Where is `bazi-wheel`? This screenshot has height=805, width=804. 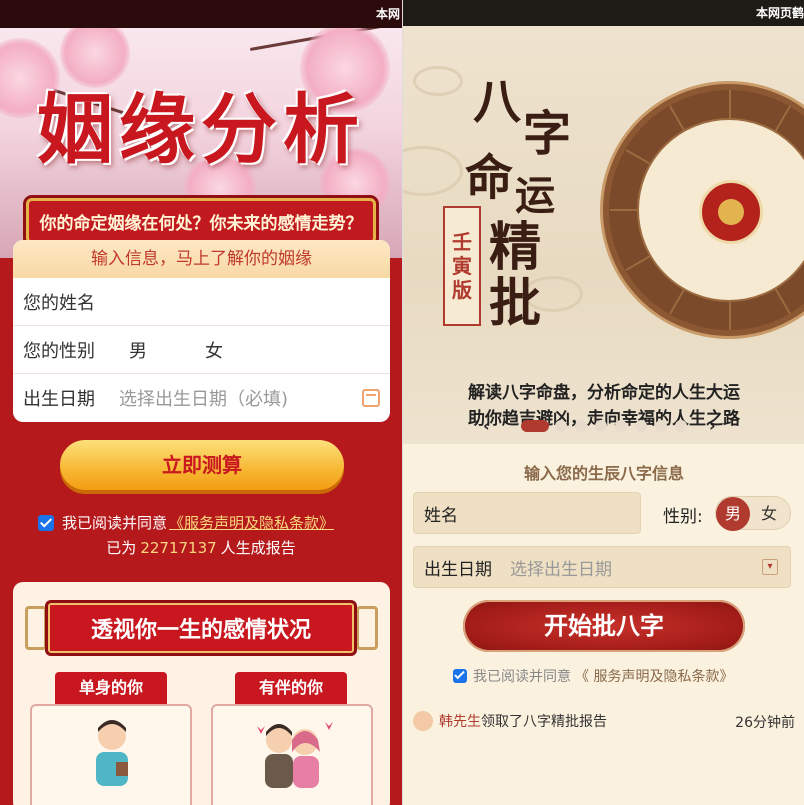
bazi-wheel is located at coordinates (703, 210).